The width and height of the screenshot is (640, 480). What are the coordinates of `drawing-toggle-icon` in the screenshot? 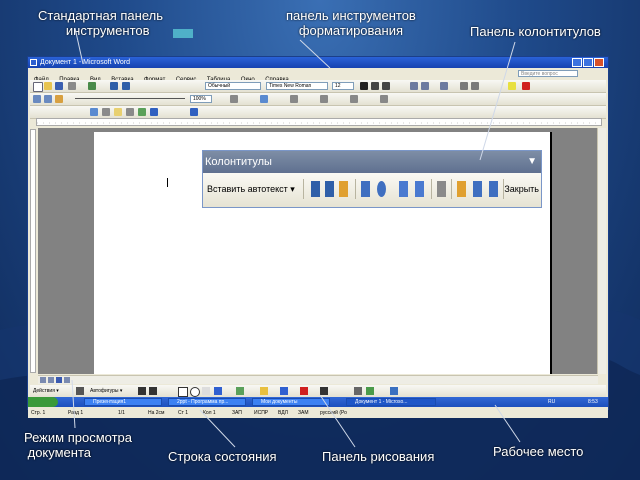 It's located at (59, 99).